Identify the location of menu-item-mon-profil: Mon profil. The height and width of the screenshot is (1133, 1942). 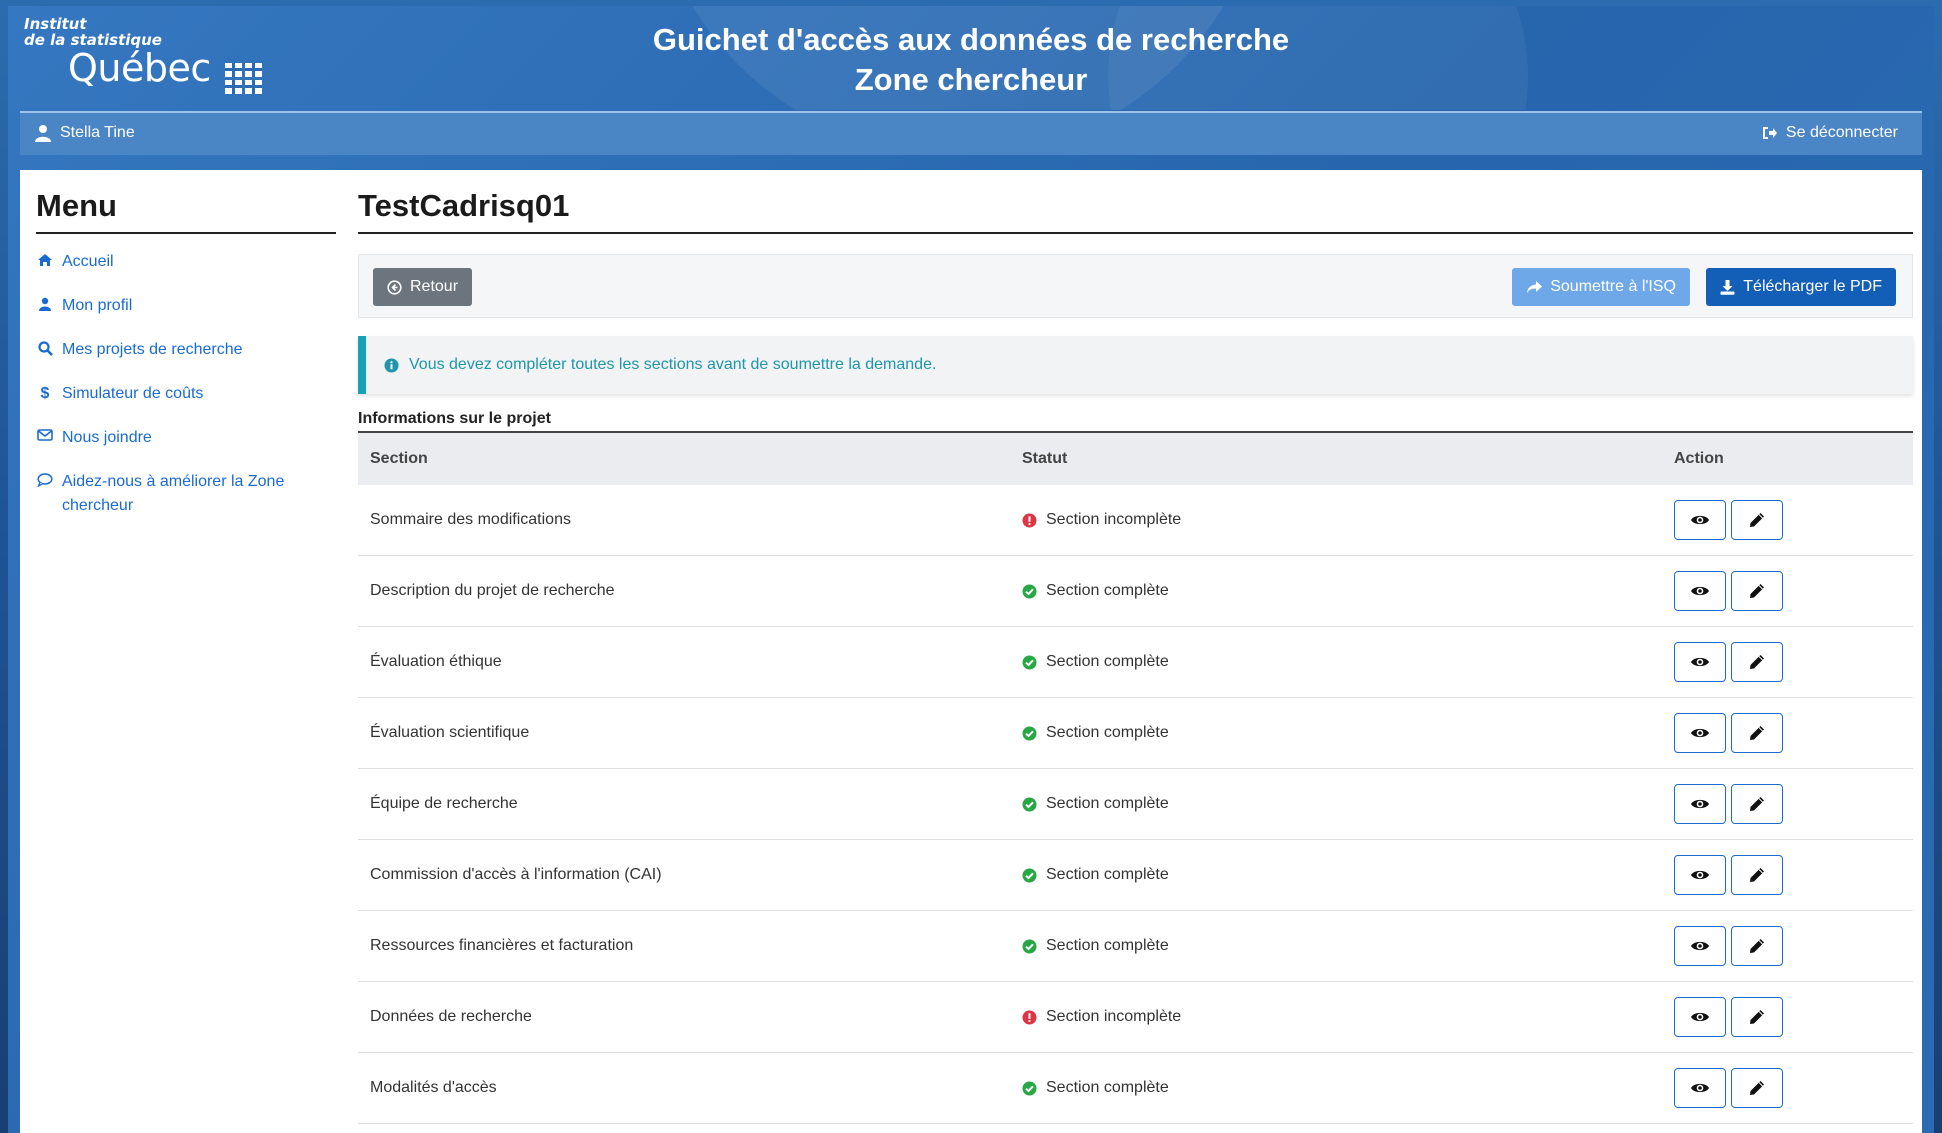
(186, 306).